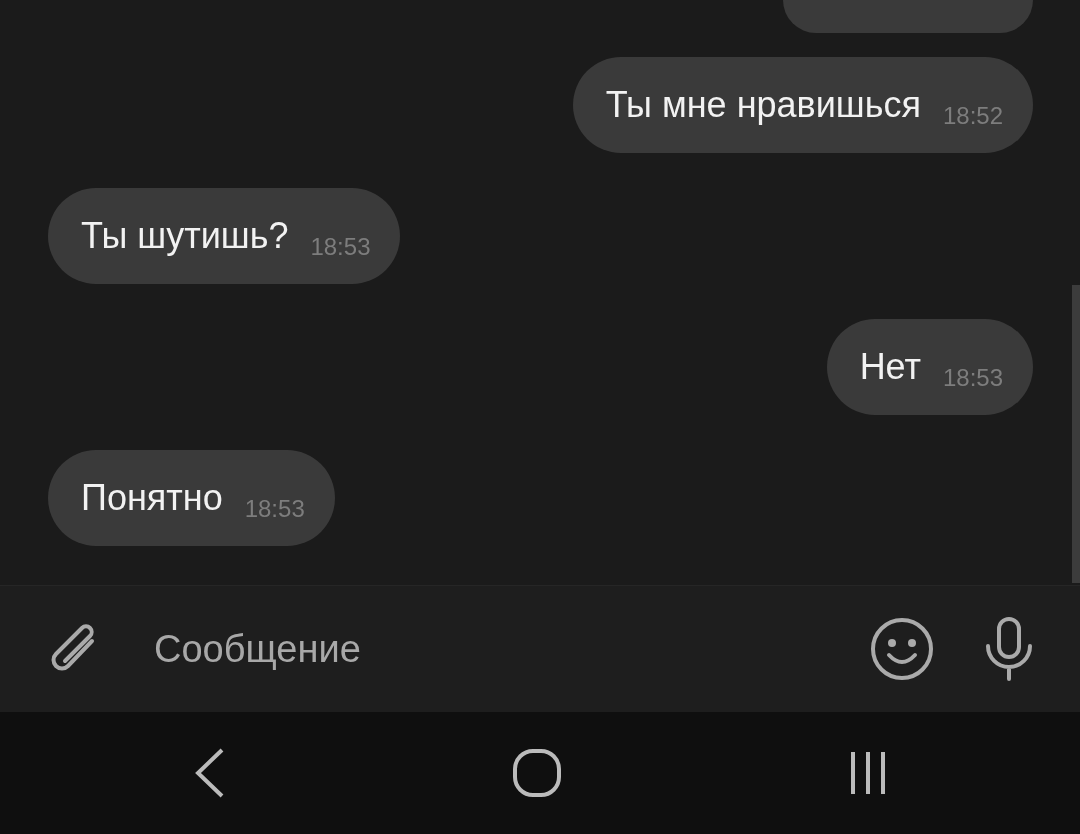  What do you see at coordinates (902, 649) in the screenshot?
I see `emoji-icon` at bounding box center [902, 649].